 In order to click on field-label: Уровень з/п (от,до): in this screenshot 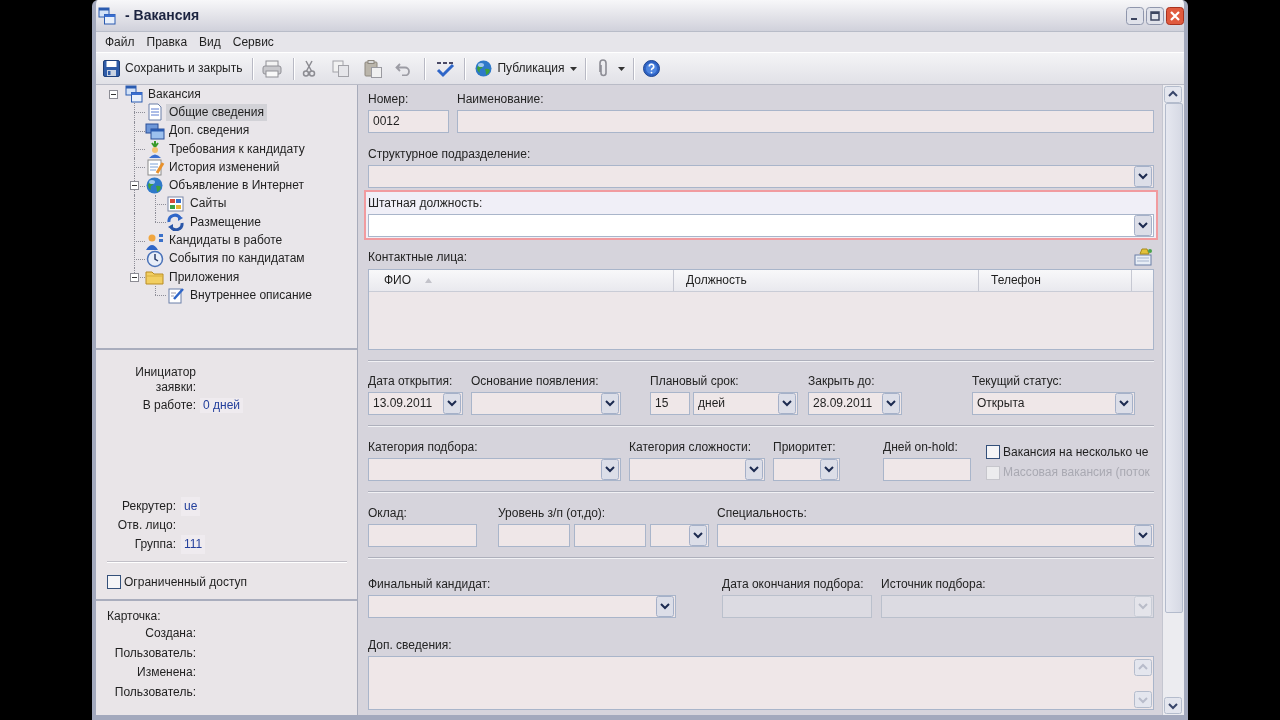, I will do `click(552, 513)`.